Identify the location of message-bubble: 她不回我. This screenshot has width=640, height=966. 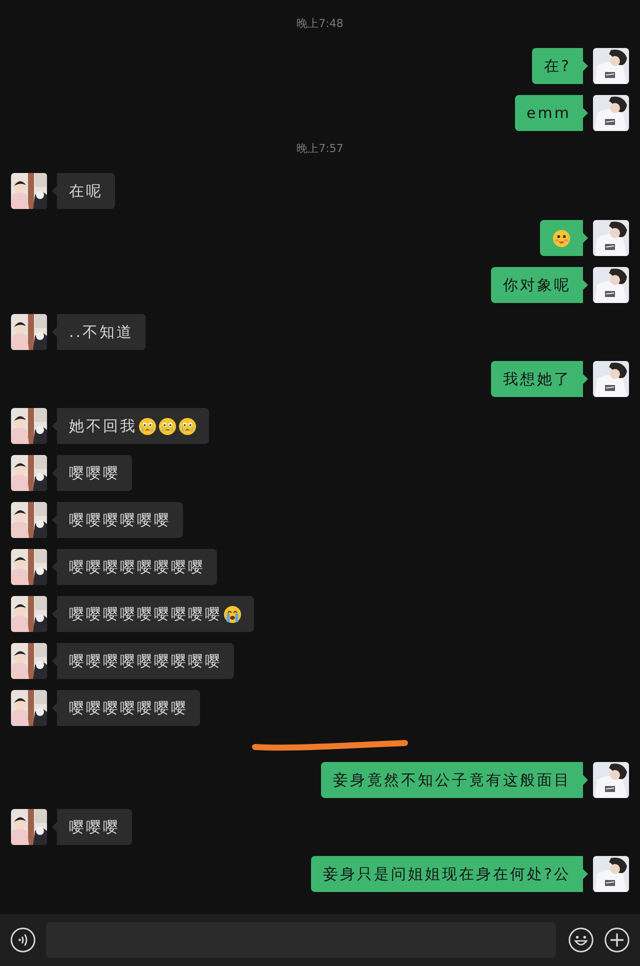
(130, 426).